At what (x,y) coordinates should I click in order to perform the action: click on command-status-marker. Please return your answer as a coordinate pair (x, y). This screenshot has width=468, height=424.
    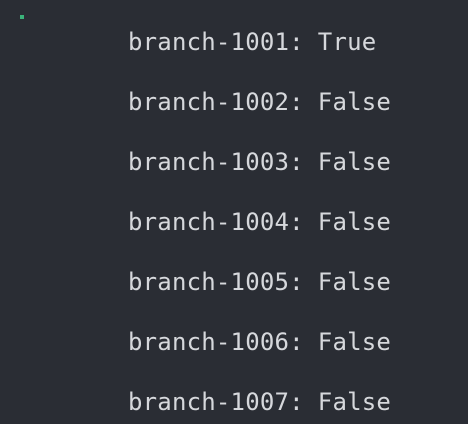
    Looking at the image, I should click on (22, 17).